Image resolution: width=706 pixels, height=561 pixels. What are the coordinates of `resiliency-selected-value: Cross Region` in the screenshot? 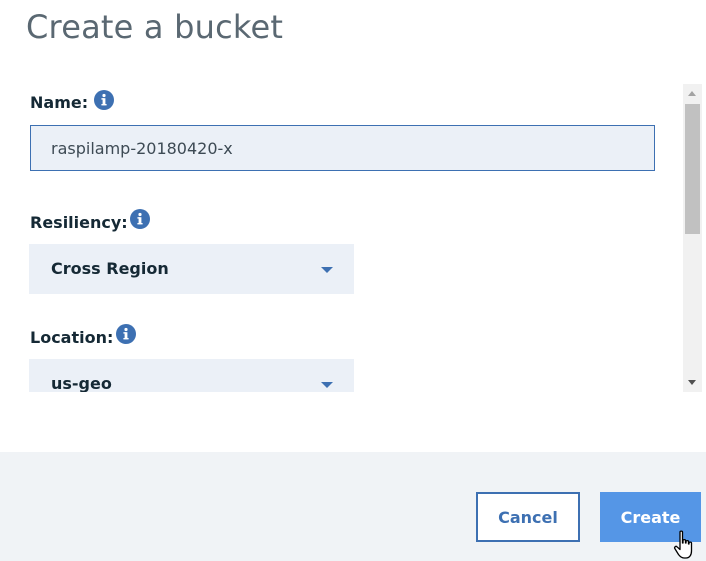 It's located at (110, 268).